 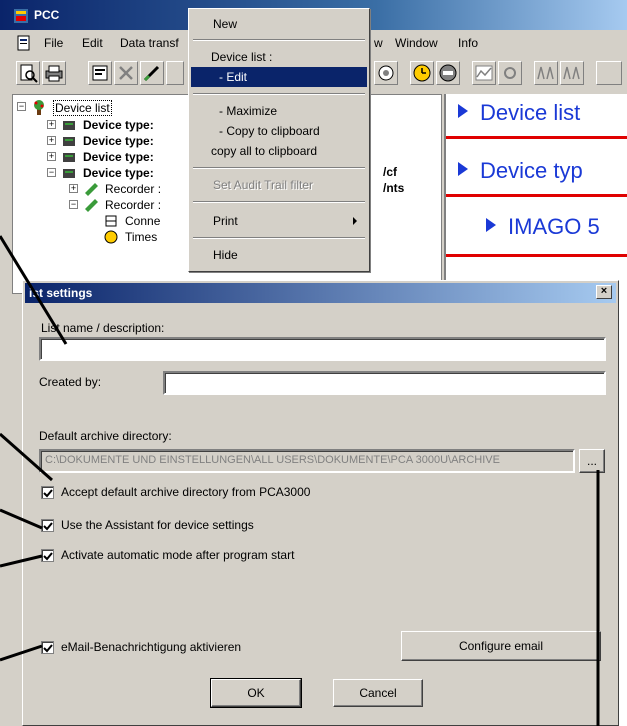 I want to click on print-button, so click(x=54, y=73).